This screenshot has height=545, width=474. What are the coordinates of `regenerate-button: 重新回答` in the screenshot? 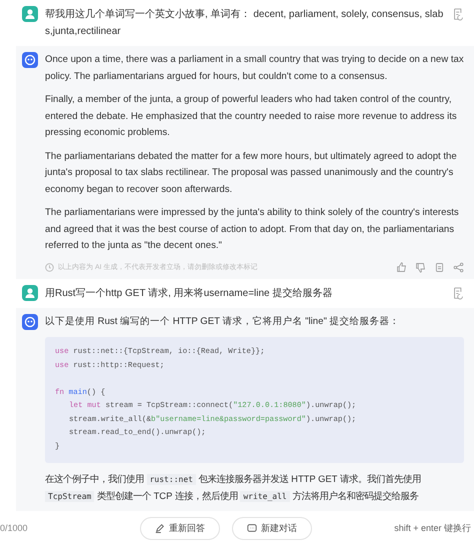 It's located at (180, 528).